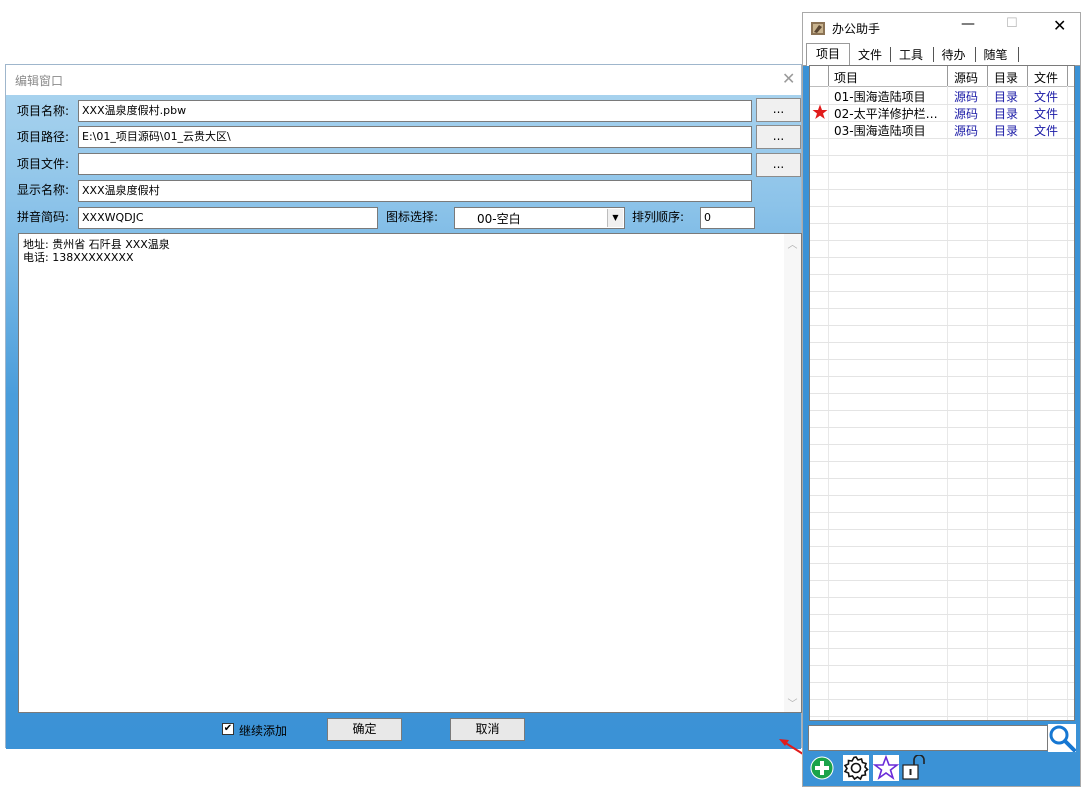 Image resolution: width=1081 pixels, height=787 pixels. I want to click on maximize-icon: ☐, so click(1012, 23).